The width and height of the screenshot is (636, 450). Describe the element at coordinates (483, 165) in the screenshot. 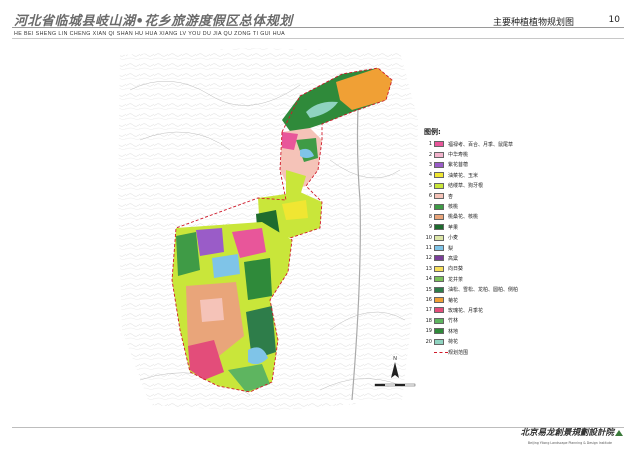

I see `legend-item: 3 紫花苜蓿` at that location.